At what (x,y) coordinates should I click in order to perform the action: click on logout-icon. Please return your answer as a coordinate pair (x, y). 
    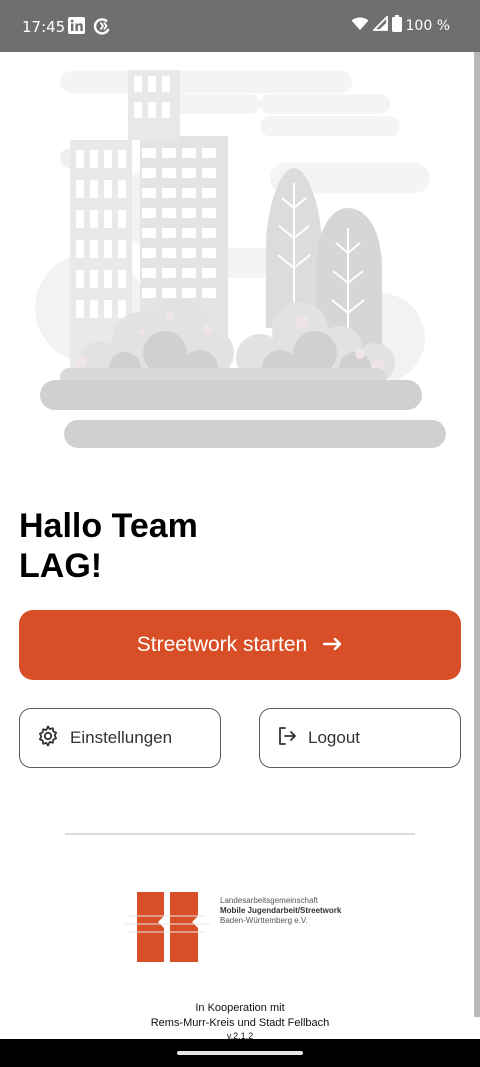
    Looking at the image, I should click on (287, 738).